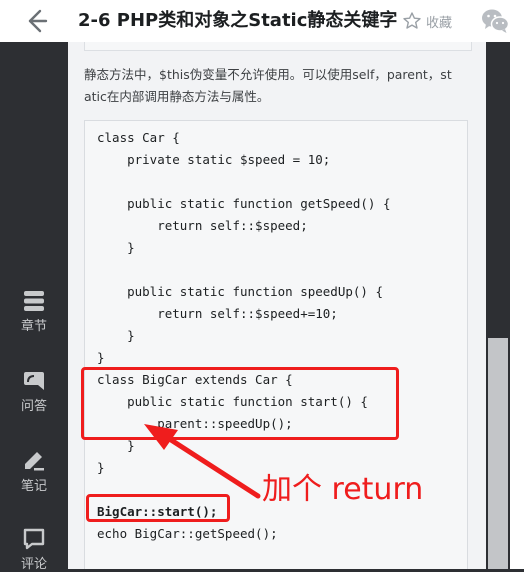  What do you see at coordinates (34, 472) in the screenshot?
I see `sidebar-item-notes: 笔记` at bounding box center [34, 472].